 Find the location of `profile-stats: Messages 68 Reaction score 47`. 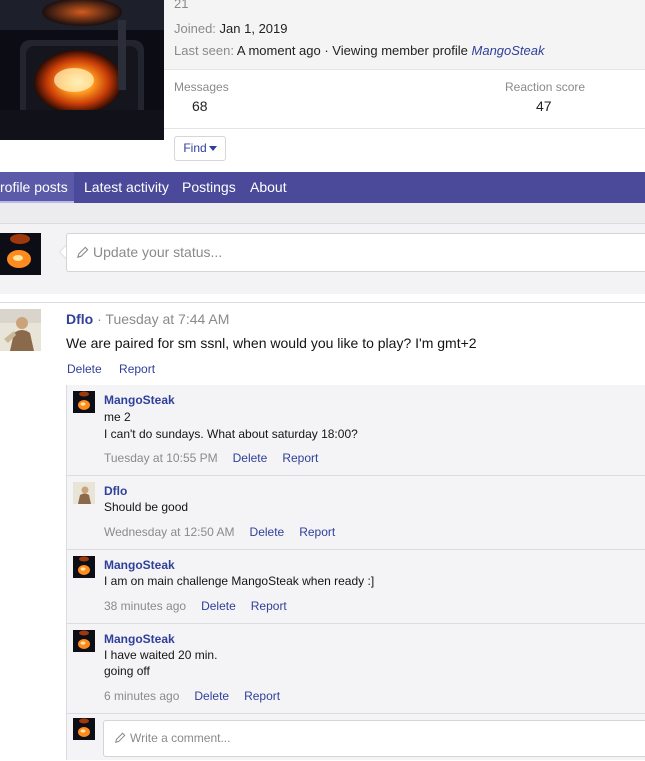

profile-stats: Messages 68 Reaction score 47 is located at coordinates (404, 99).